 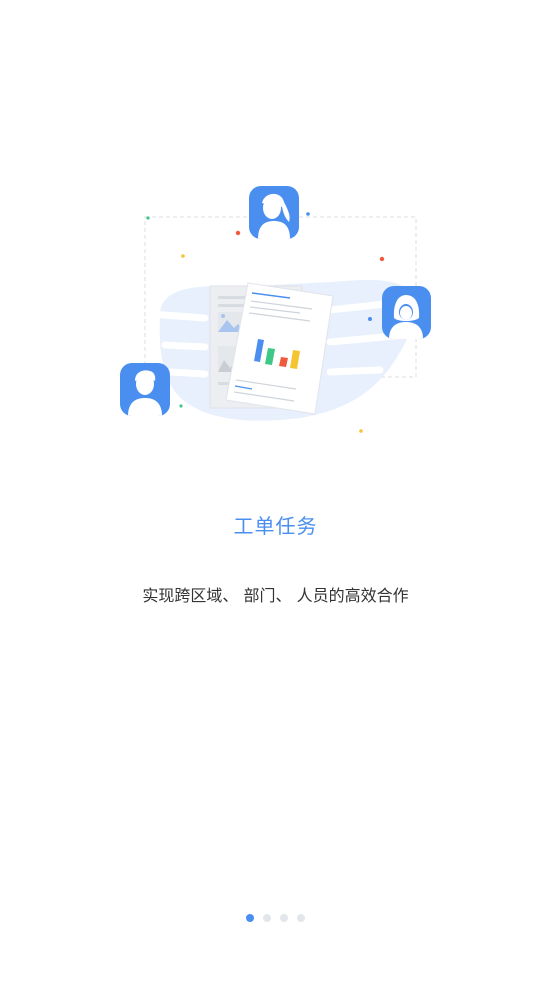 What do you see at coordinates (275, 526) in the screenshot?
I see `onboarding-title: 工单任务` at bounding box center [275, 526].